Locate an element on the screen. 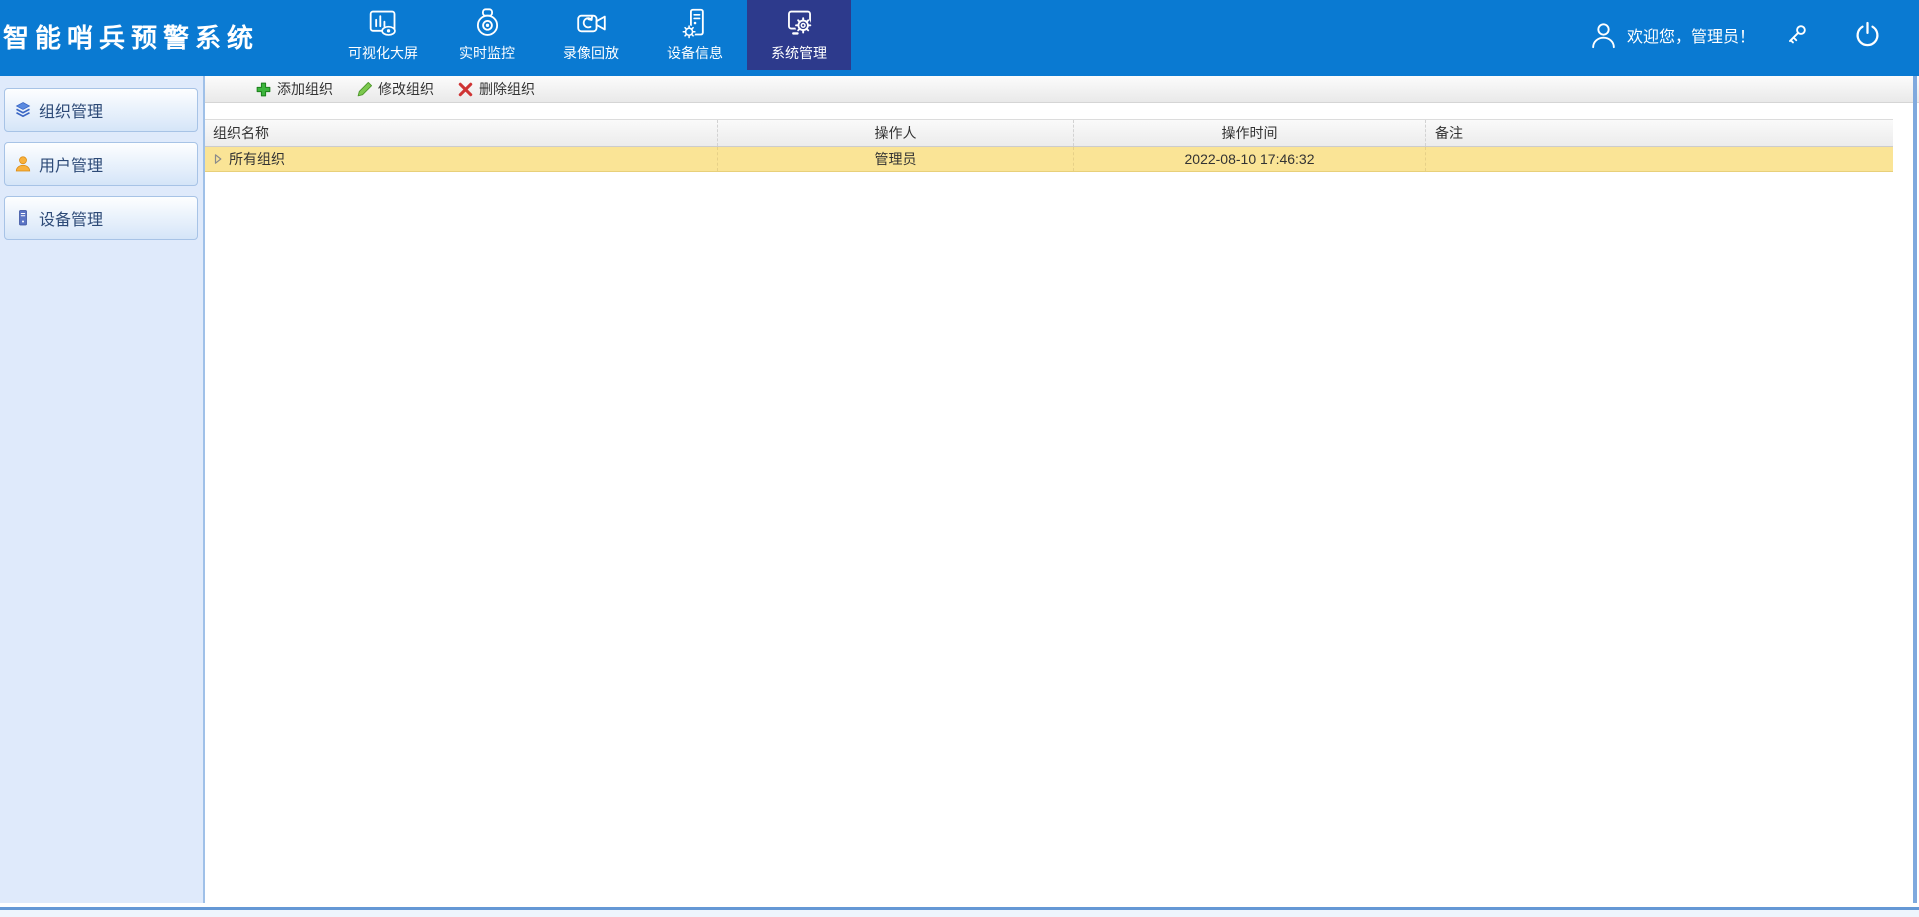 The image size is (1919, 917). remark-cell is located at coordinates (1659, 159).